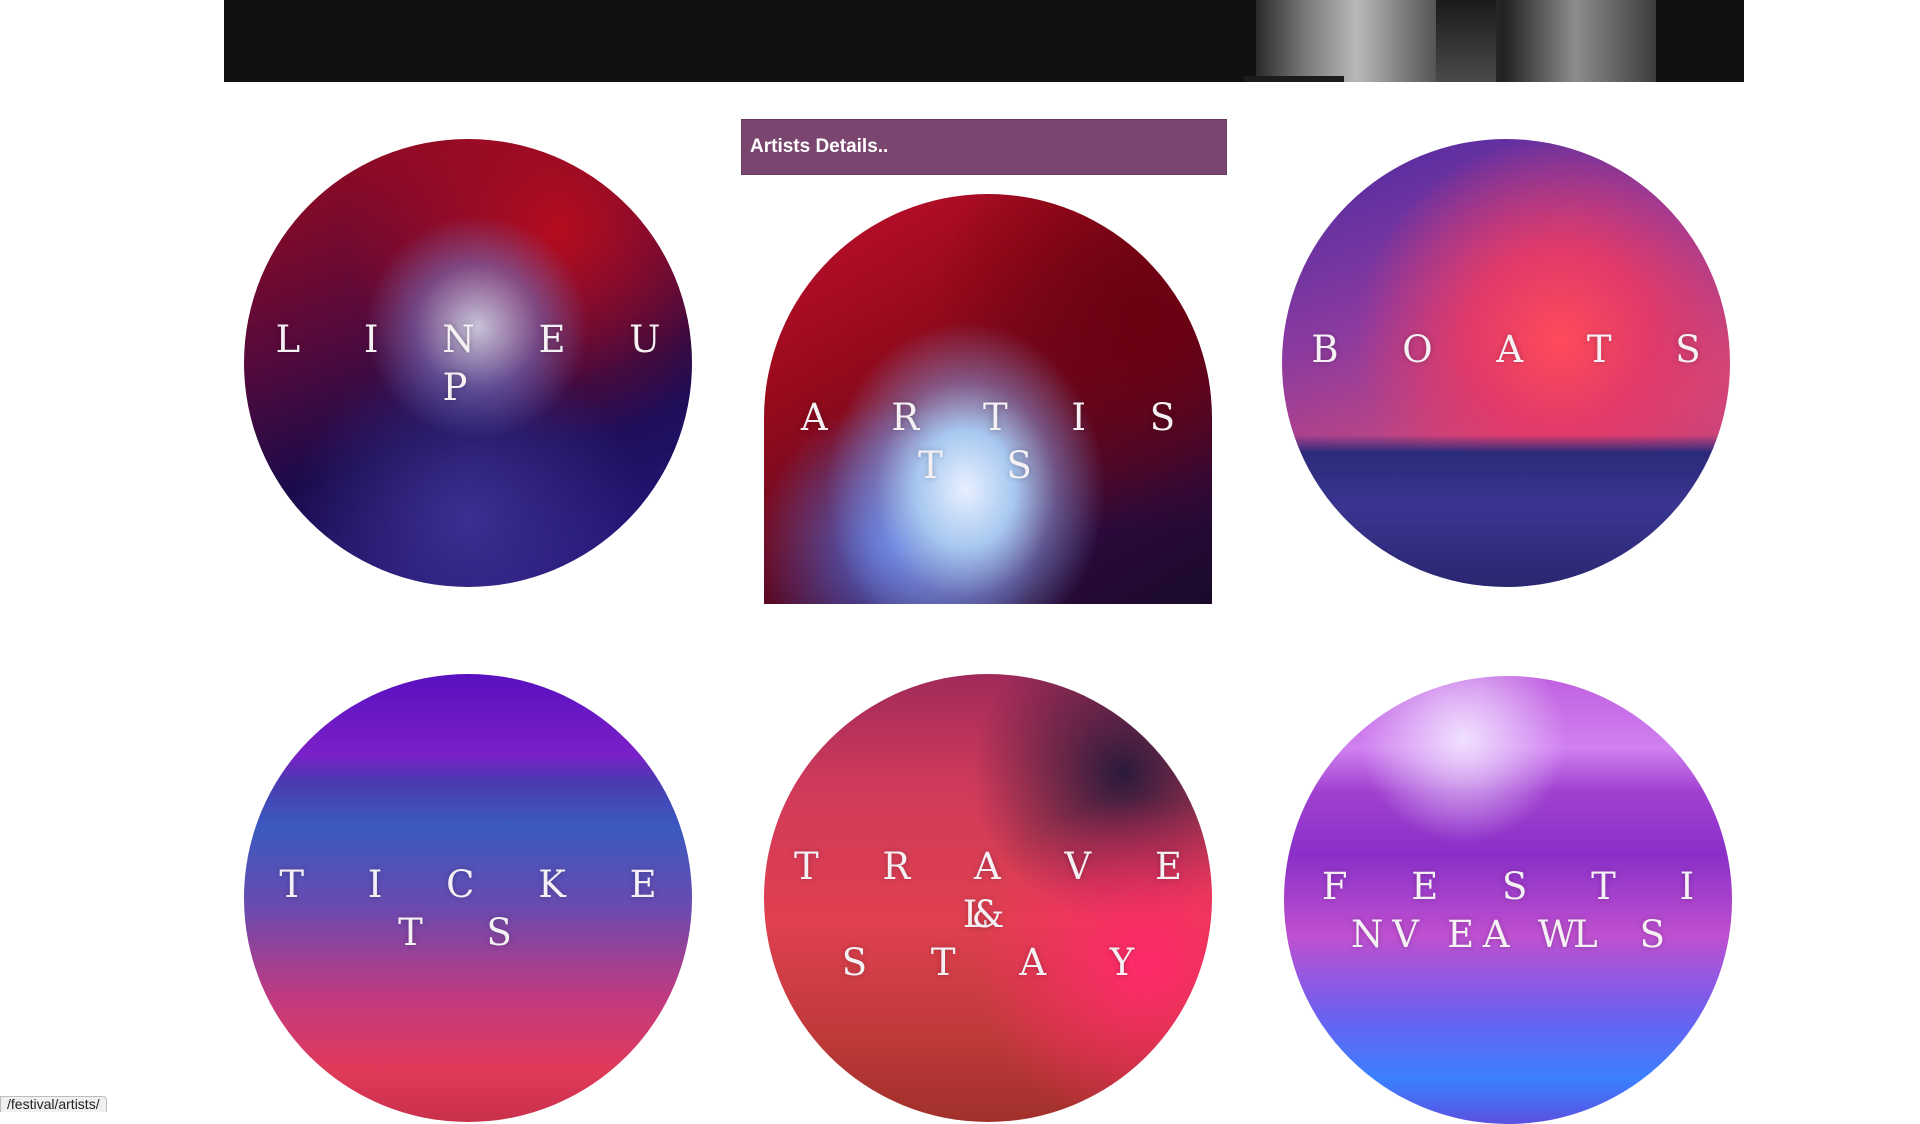  Describe the element at coordinates (1466, 41) in the screenshot. I see `banner-photo-detail` at that location.